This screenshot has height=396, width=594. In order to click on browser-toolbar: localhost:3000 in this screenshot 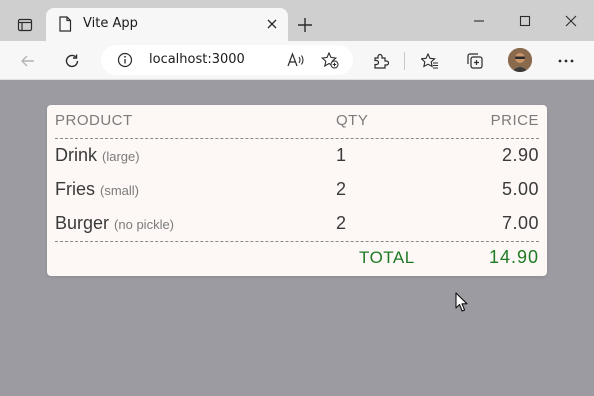, I will do `click(297, 60)`.